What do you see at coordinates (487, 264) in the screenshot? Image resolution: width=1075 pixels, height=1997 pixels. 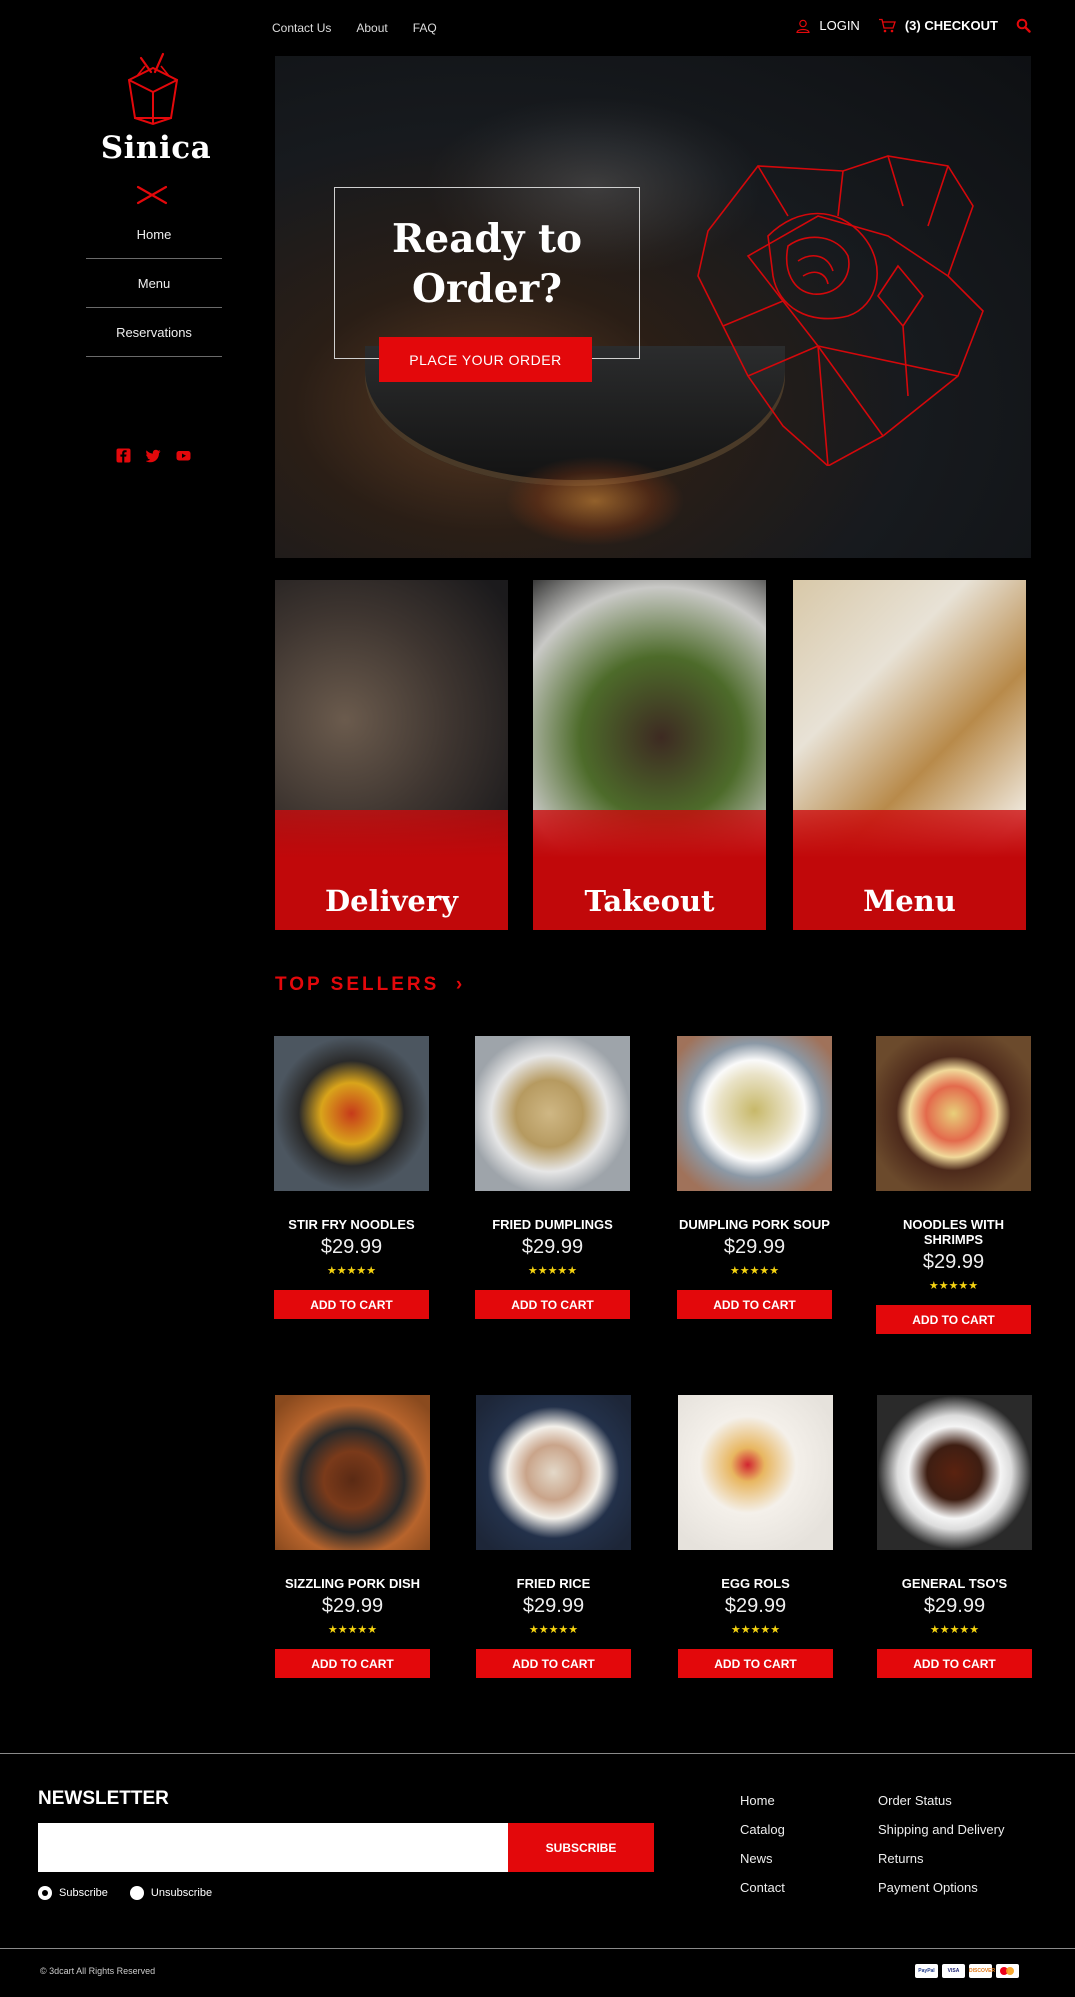 I see `hero-title: Ready to Order?` at bounding box center [487, 264].